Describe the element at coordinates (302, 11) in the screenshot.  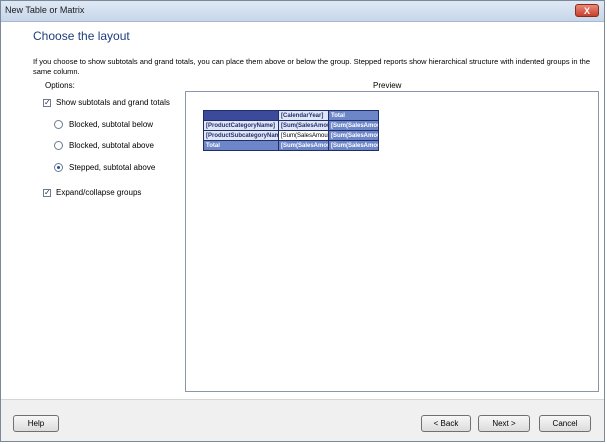
I see `title-bar: New Table or Matrix X` at that location.